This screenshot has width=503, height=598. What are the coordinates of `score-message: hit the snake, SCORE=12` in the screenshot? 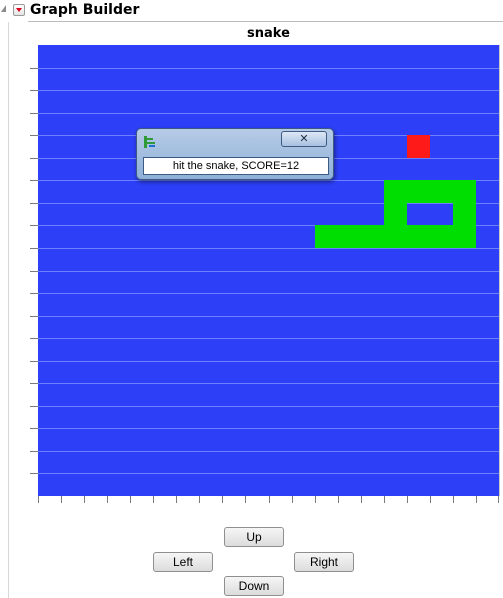 It's located at (236, 166).